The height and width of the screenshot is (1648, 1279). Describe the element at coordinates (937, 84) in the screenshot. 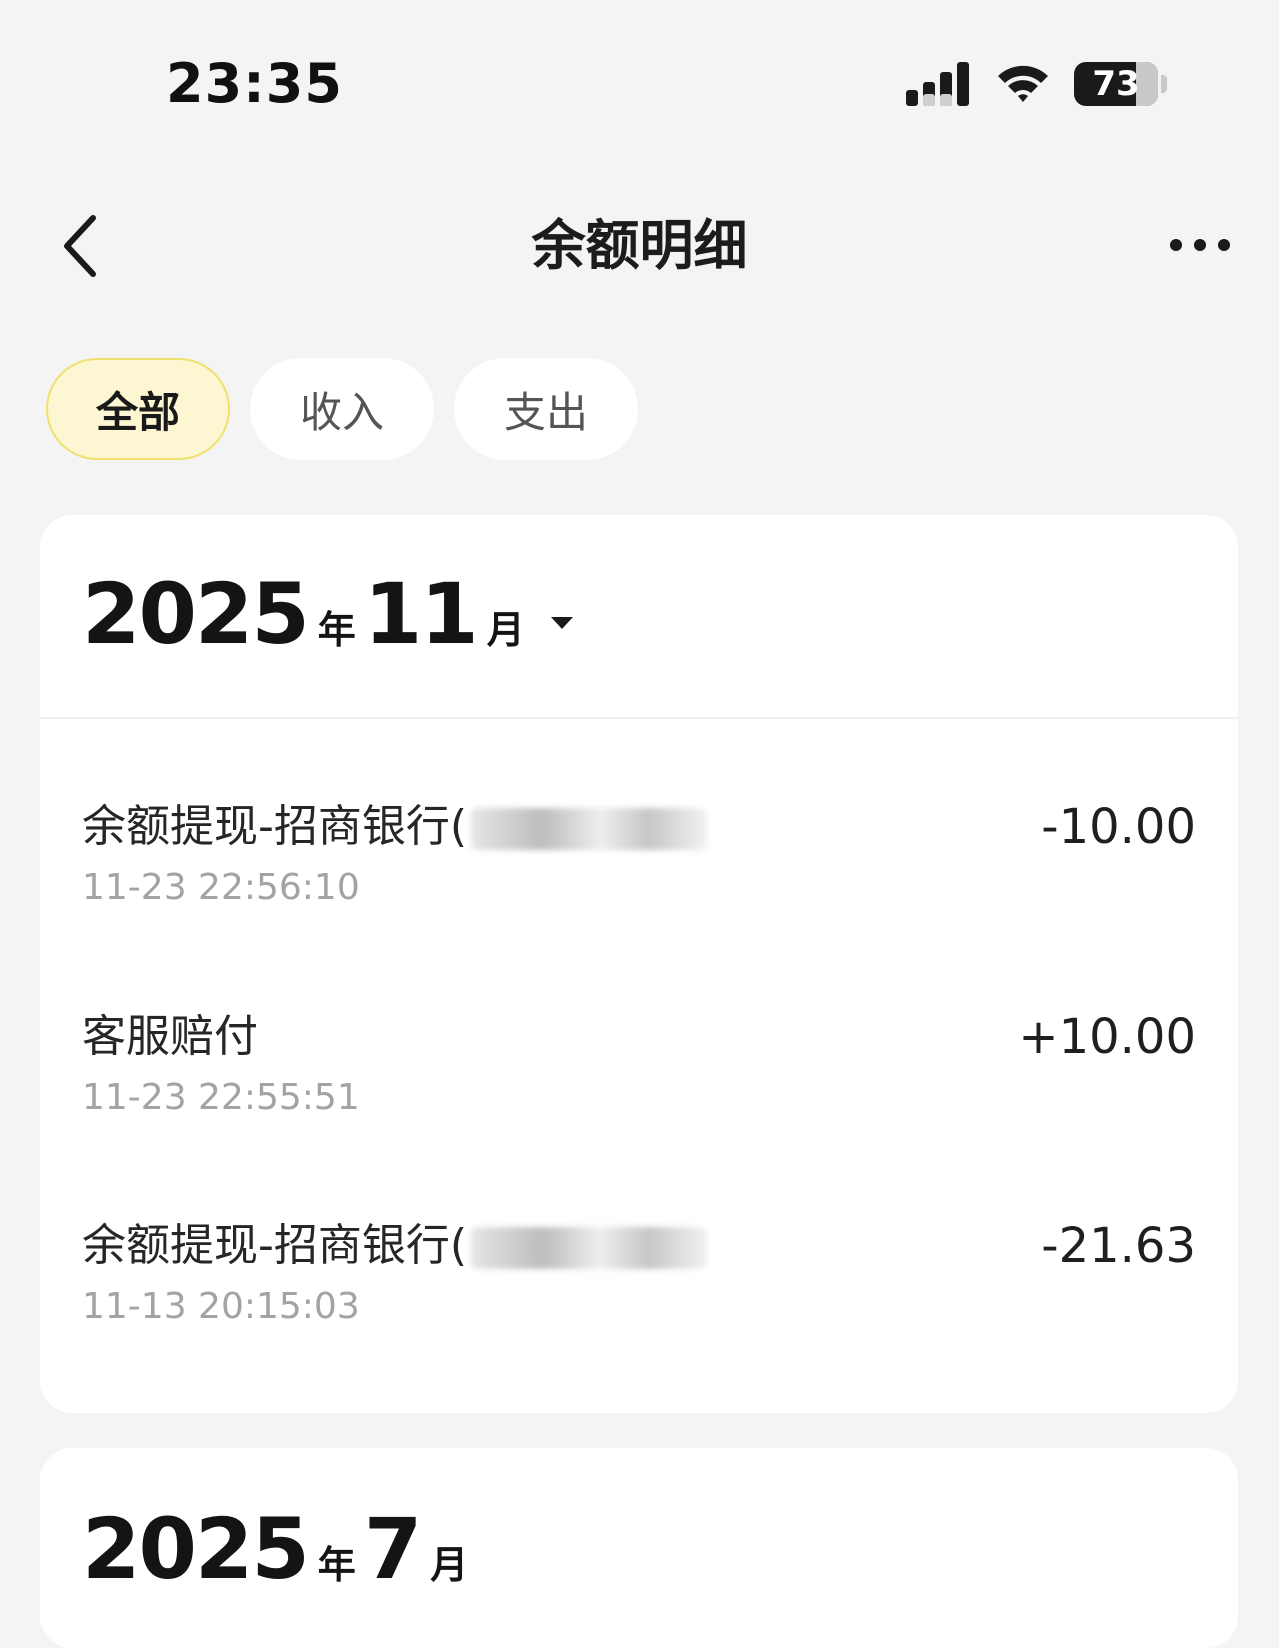

I see `cellular-signal-icon` at that location.